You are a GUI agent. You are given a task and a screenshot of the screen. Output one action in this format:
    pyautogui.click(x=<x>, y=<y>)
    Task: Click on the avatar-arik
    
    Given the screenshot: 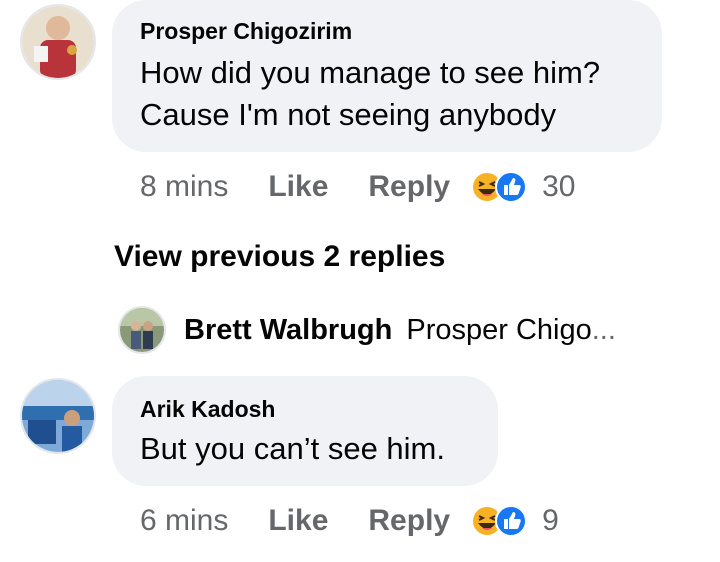 What is the action you would take?
    pyautogui.click(x=58, y=416)
    